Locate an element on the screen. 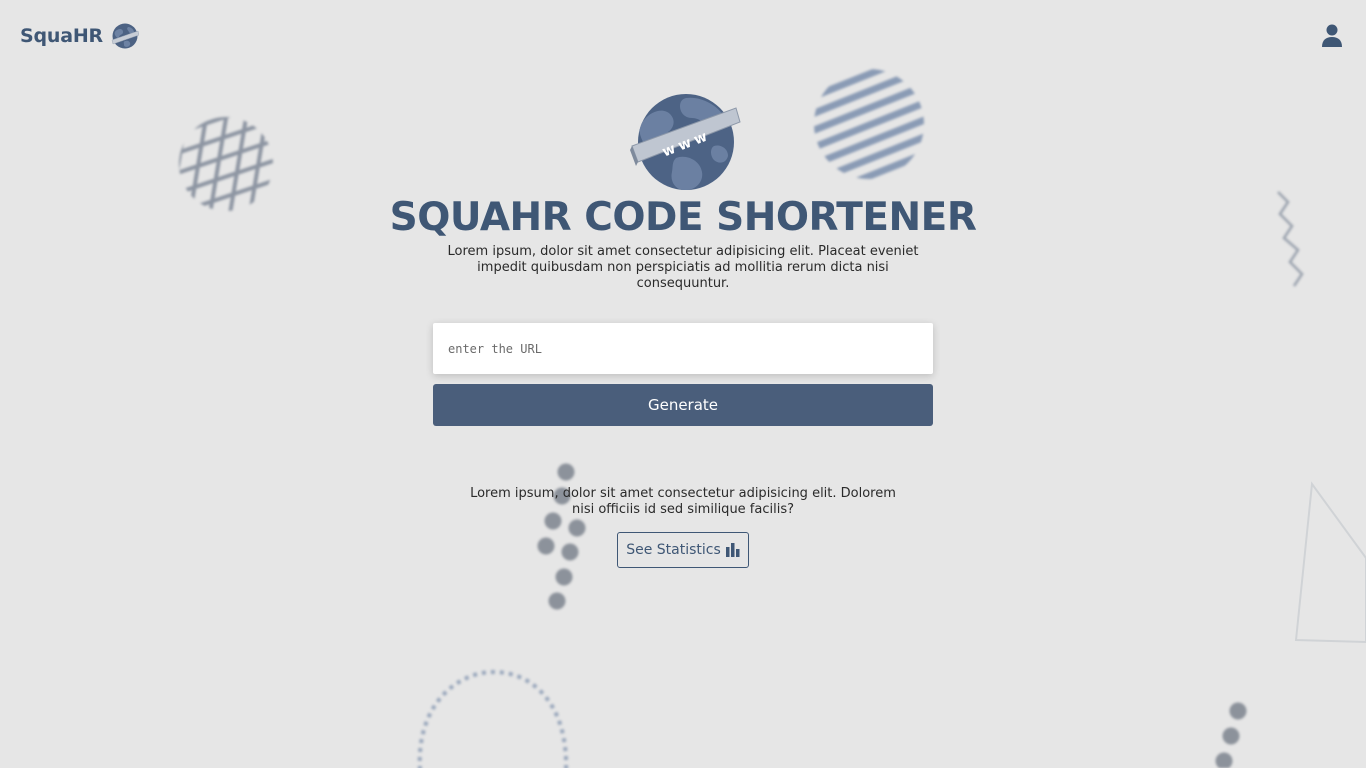 The image size is (1366, 768). brand-name: SquaHR is located at coordinates (61, 36).